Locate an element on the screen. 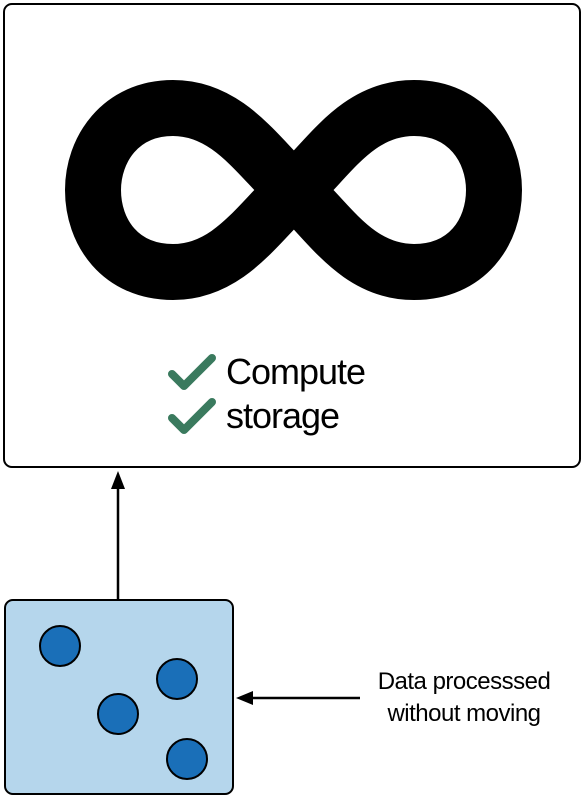  left-arrow is located at coordinates (298, 698).